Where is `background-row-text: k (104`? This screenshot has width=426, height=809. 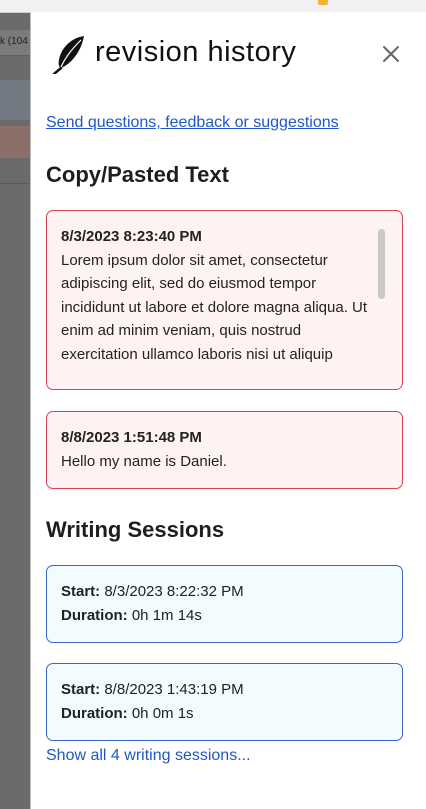
background-row-text: k (104 is located at coordinates (14, 41).